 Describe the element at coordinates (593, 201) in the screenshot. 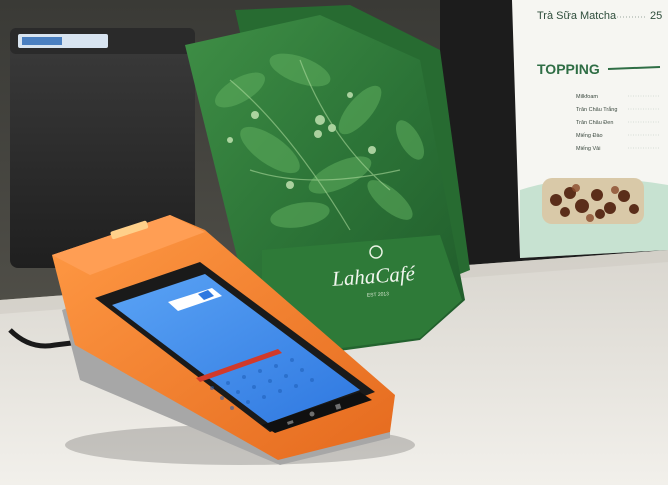

I see `topping-photo` at that location.